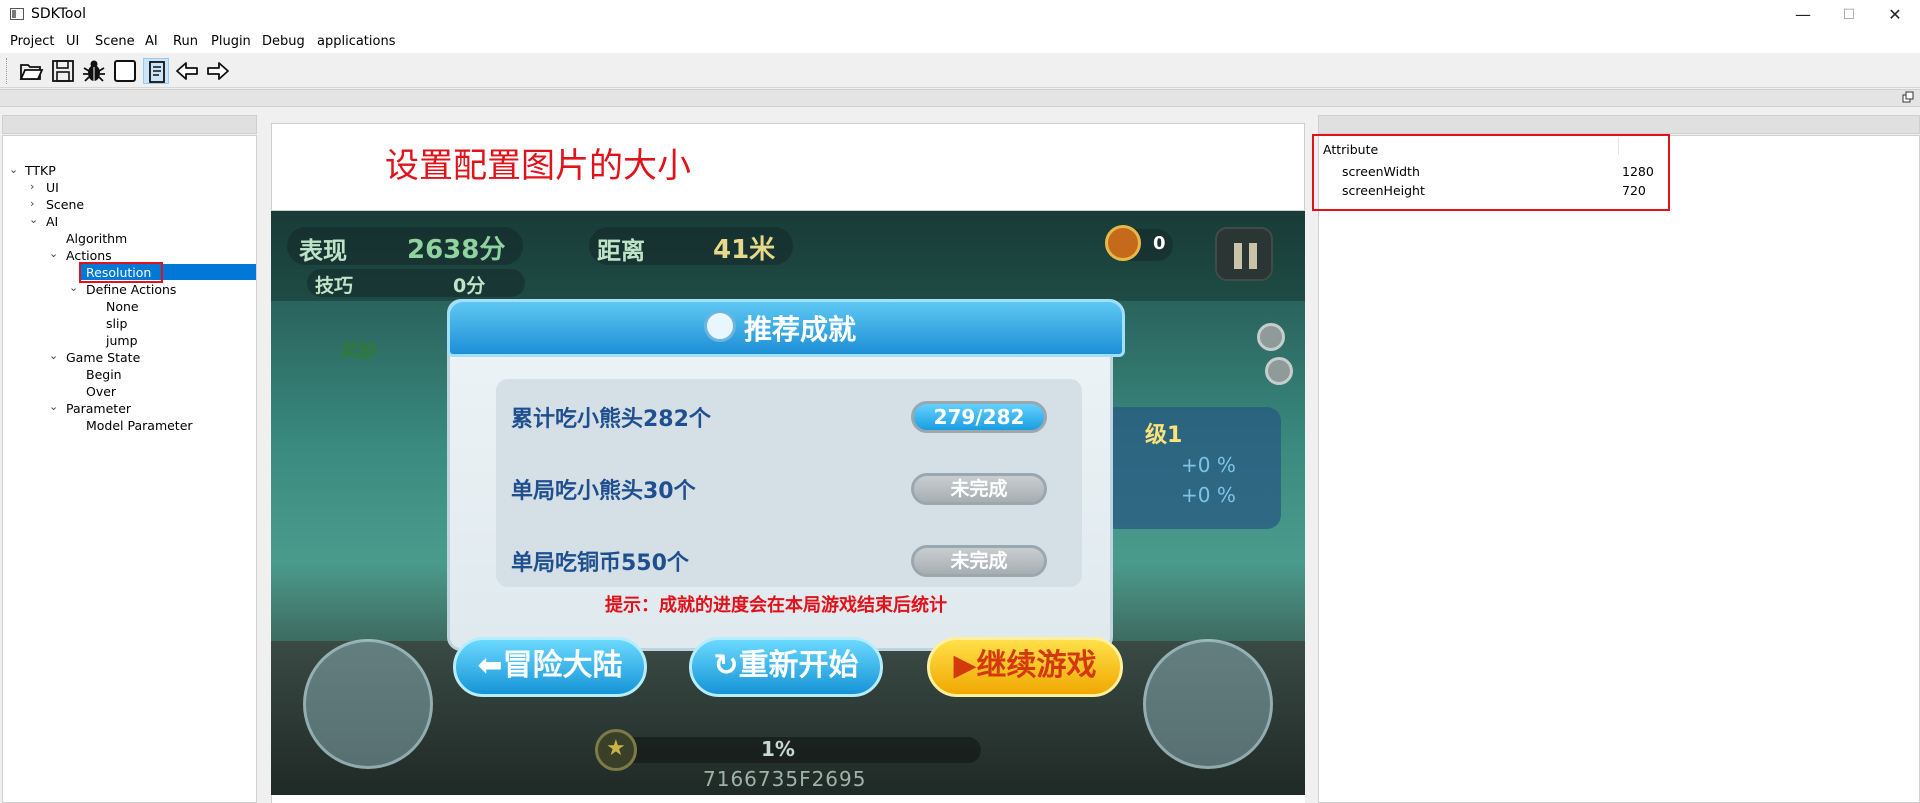 The height and width of the screenshot is (803, 1920). Describe the element at coordinates (787, 119) in the screenshot. I see `image-panel-header` at that location.